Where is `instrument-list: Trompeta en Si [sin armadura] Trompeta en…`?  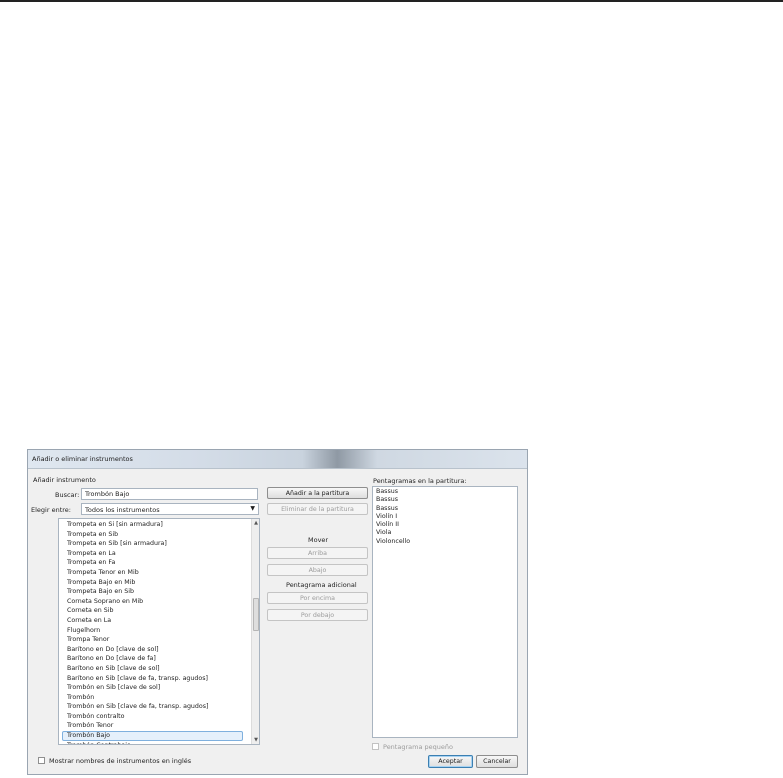 instrument-list: Trompeta en Si [sin armadura] Trompeta en… is located at coordinates (159, 631).